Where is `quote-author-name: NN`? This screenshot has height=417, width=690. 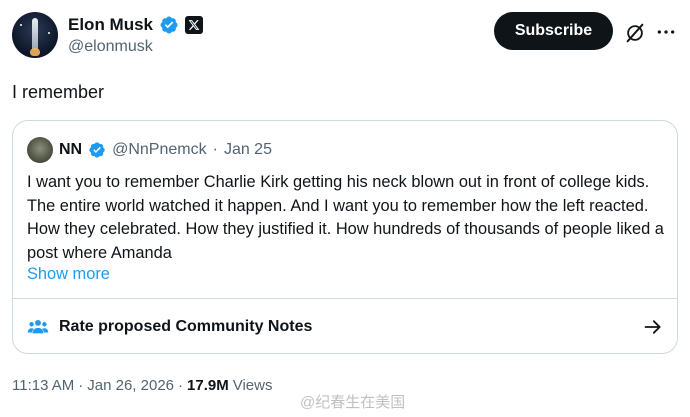
quote-author-name: NN is located at coordinates (70, 150).